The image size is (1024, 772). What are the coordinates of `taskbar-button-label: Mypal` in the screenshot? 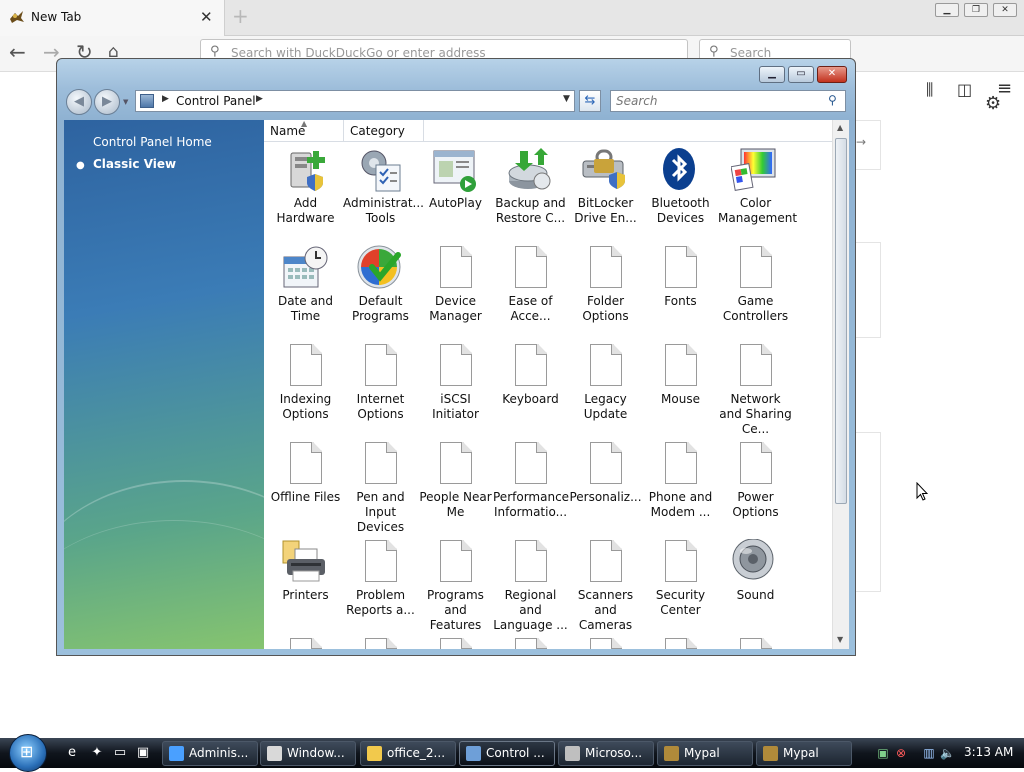 It's located at (702, 753).